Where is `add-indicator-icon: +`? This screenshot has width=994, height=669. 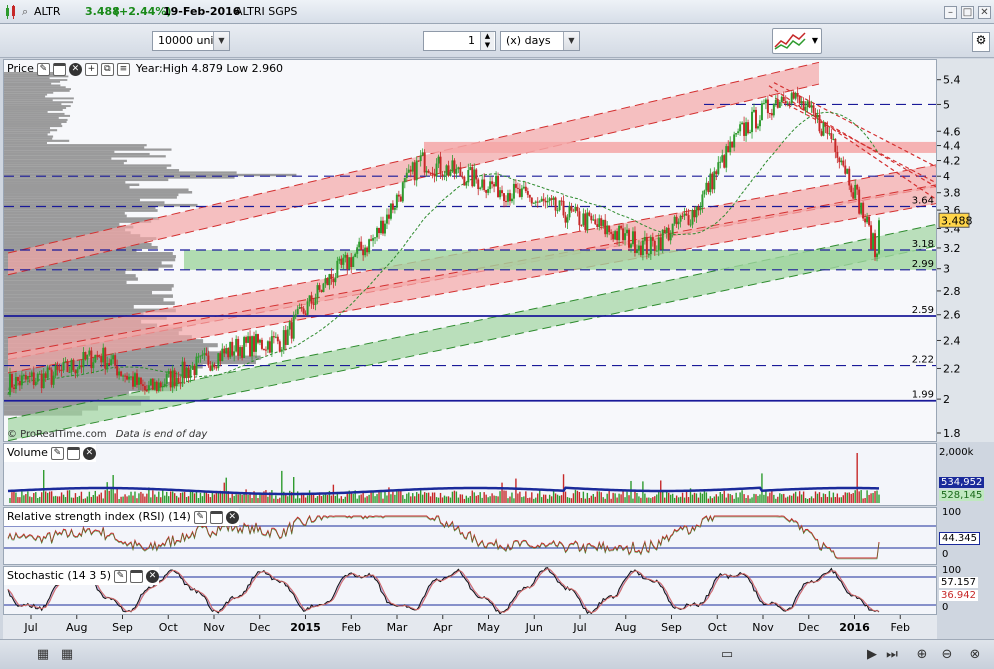
add-indicator-icon: + is located at coordinates (91, 69).